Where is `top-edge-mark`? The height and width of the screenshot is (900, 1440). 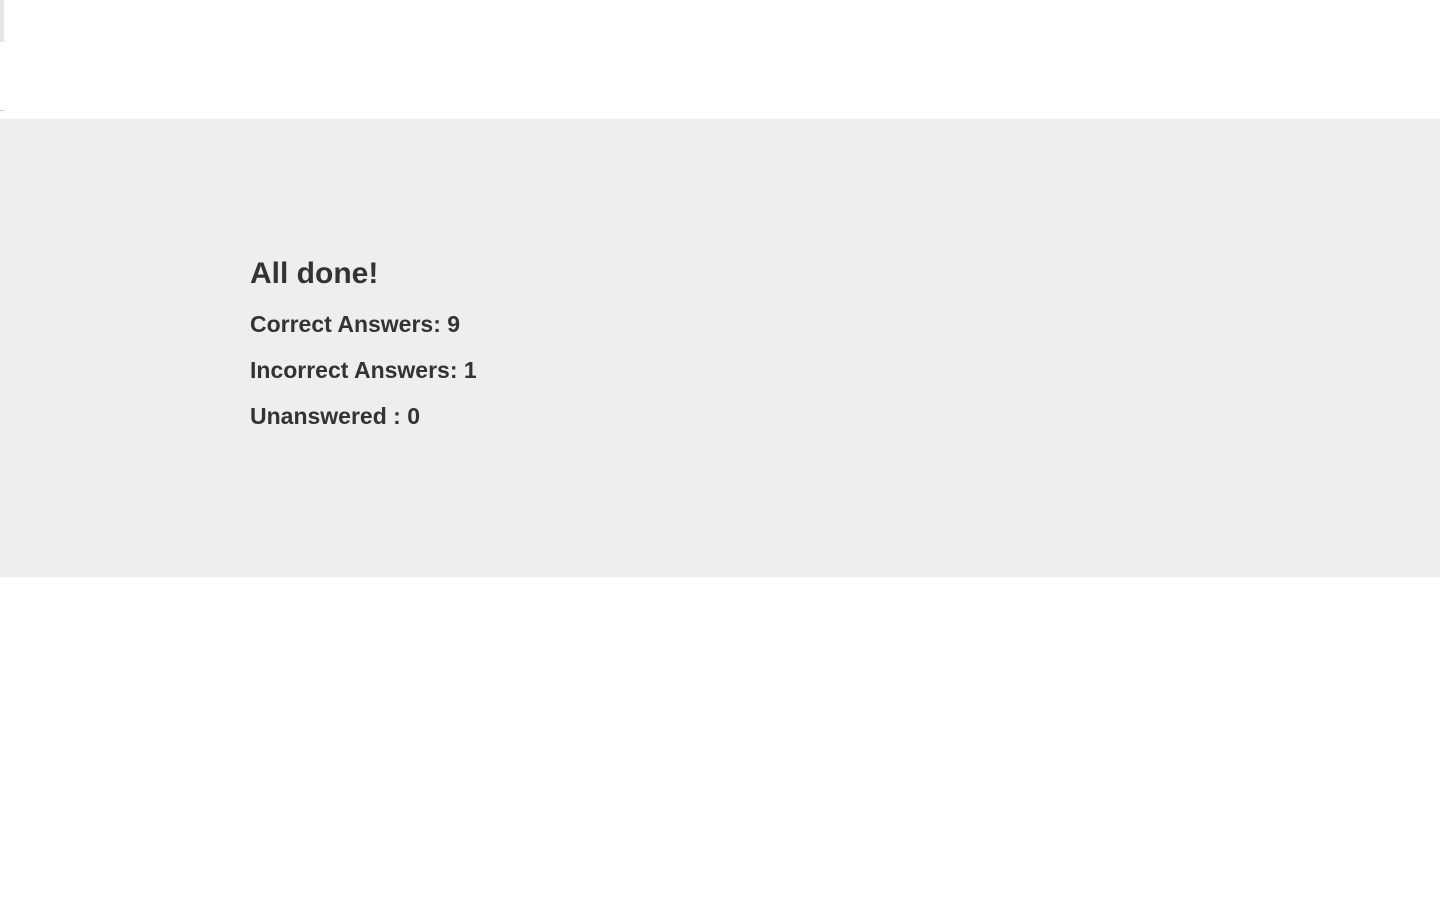
top-edge-mark is located at coordinates (2, 21).